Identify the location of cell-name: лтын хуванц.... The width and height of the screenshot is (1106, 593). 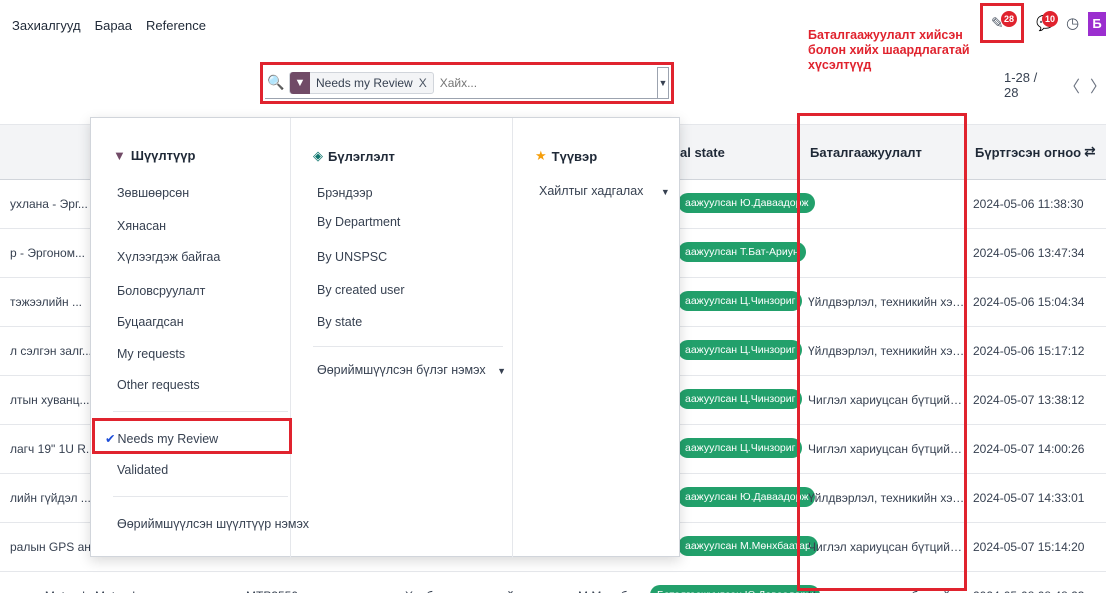
(50, 400).